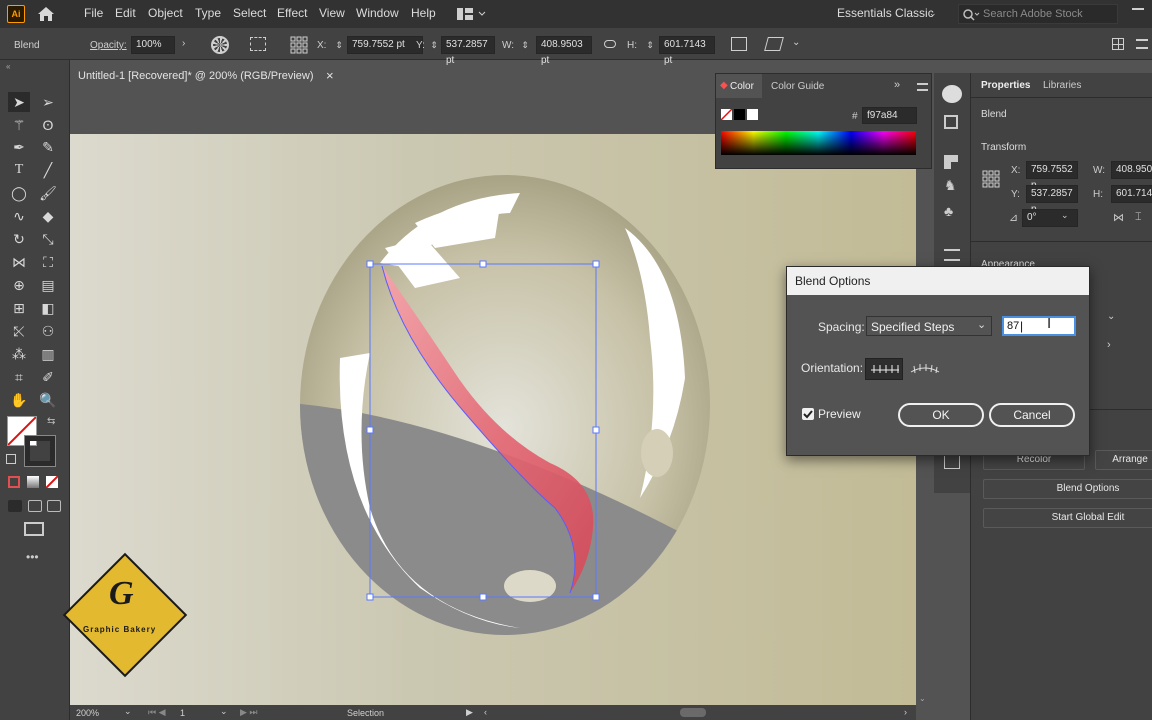 The image size is (1152, 720). I want to click on draw-inside-icon, so click(54, 506).